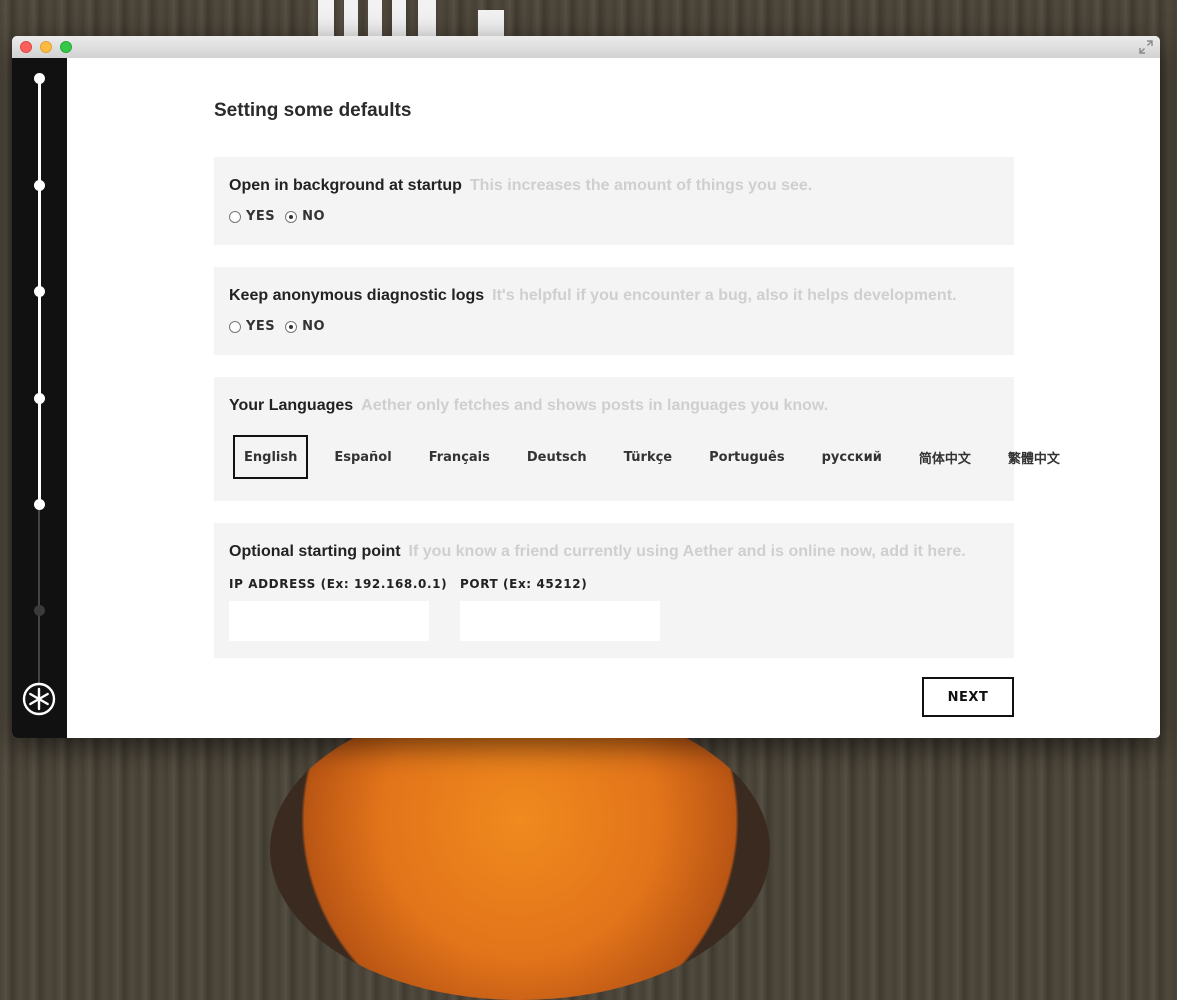 The width and height of the screenshot is (1177, 1000). Describe the element at coordinates (362, 457) in the screenshot. I see `language-spanish: Español` at that location.